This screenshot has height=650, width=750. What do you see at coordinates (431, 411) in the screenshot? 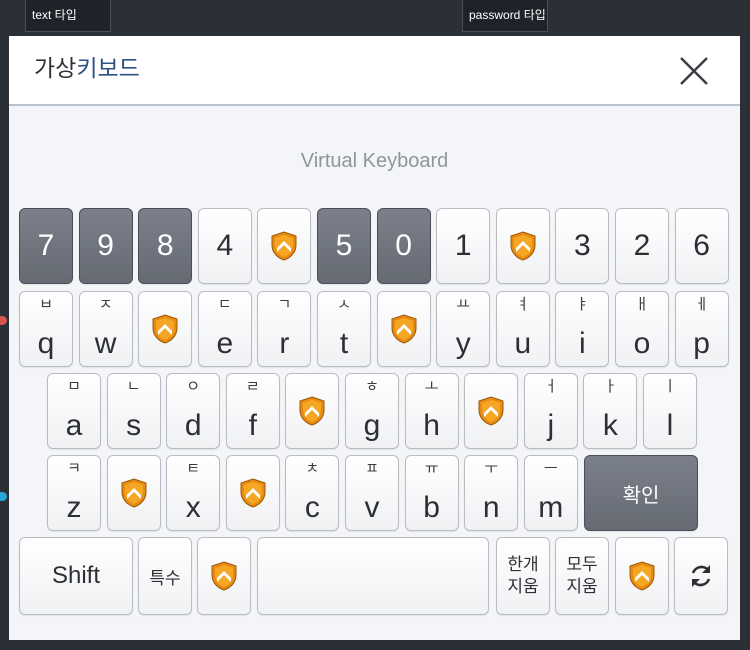
I see `letter-key-h: ㅗh` at bounding box center [431, 411].